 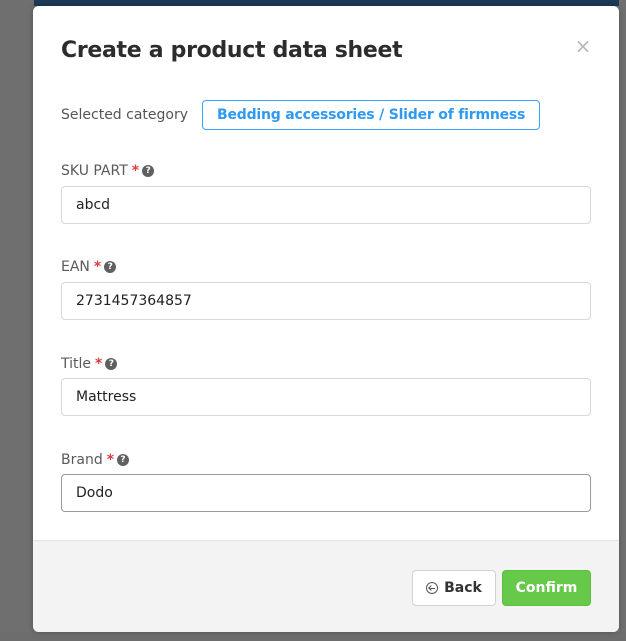 I want to click on title-field: Title * ?, so click(x=326, y=385).